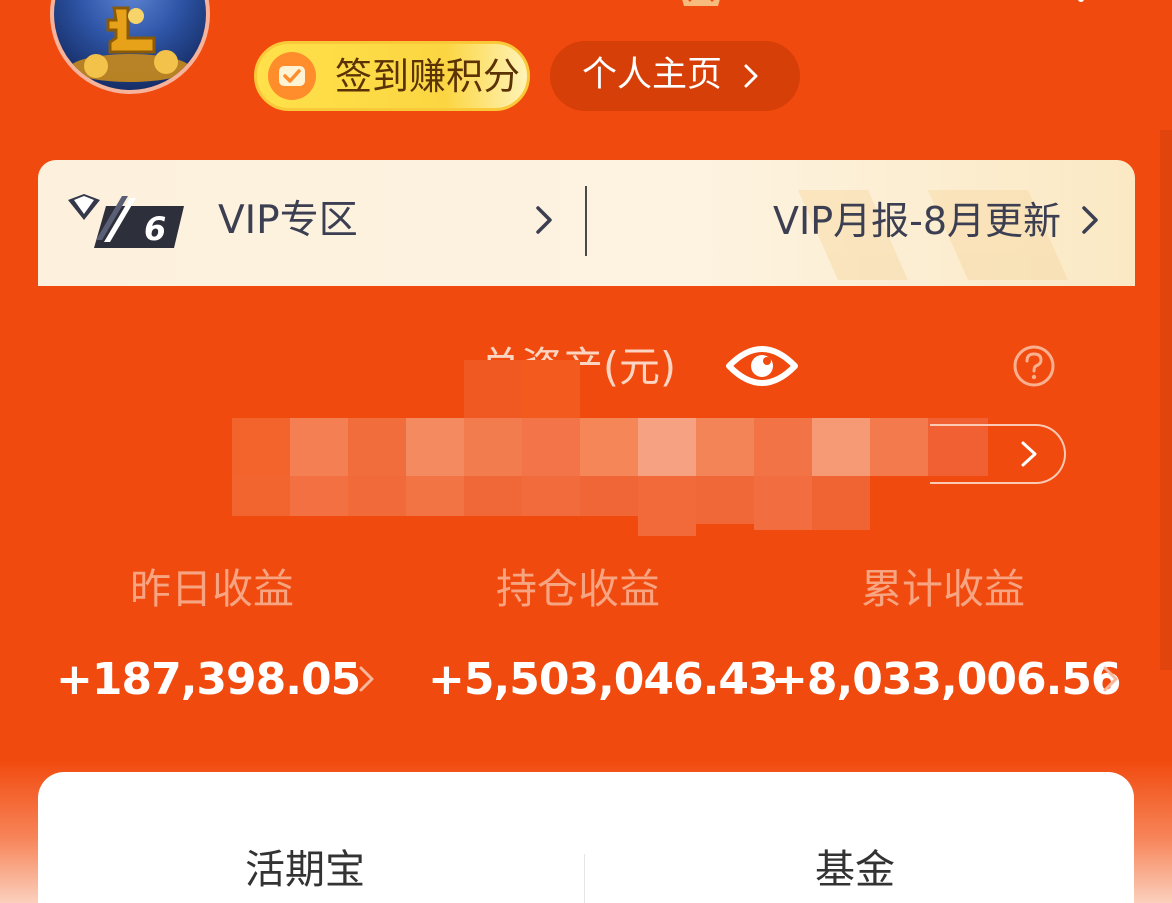  What do you see at coordinates (701, 3) in the screenshot?
I see `crown-icon` at bounding box center [701, 3].